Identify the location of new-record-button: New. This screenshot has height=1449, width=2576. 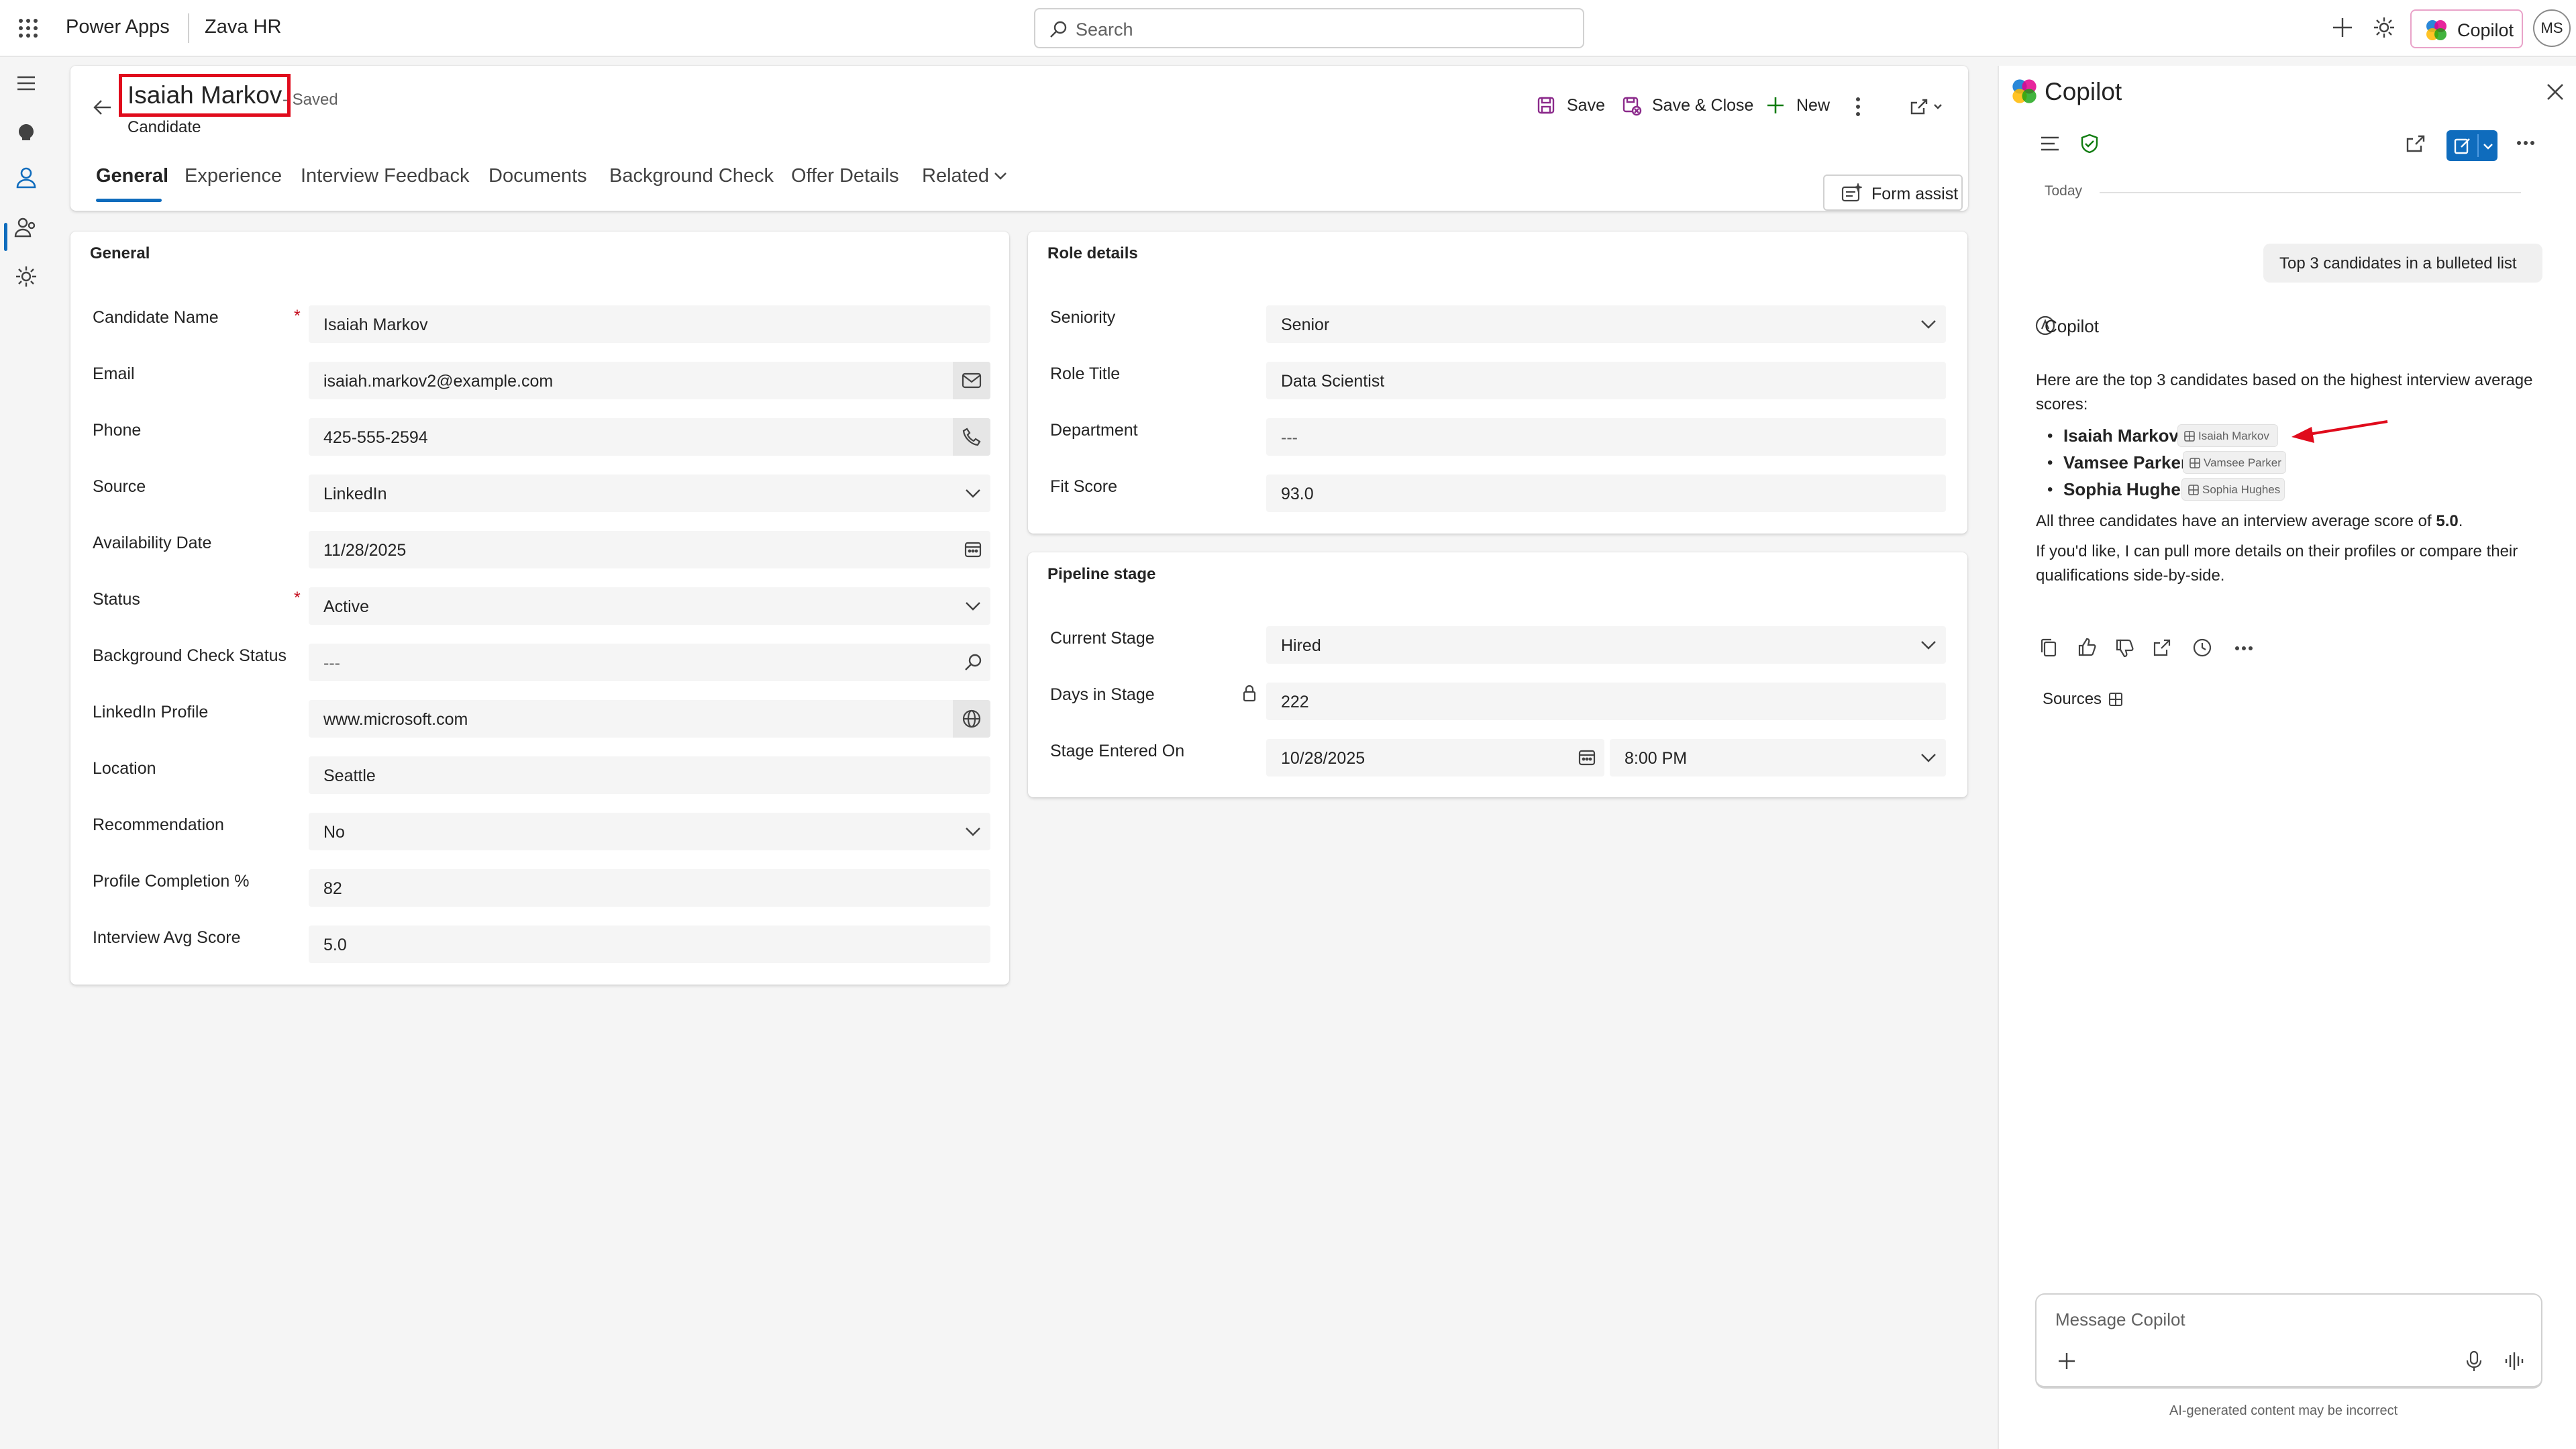
(1803, 107).